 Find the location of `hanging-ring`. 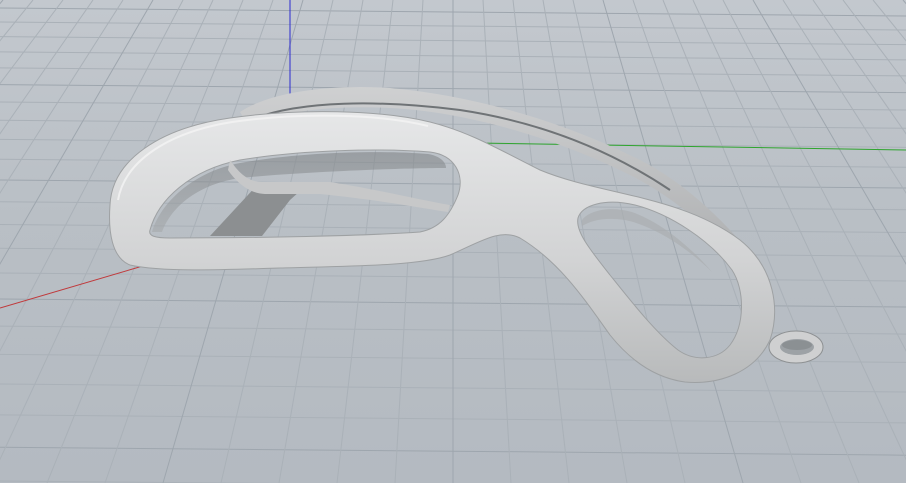

hanging-ring is located at coordinates (796, 347).